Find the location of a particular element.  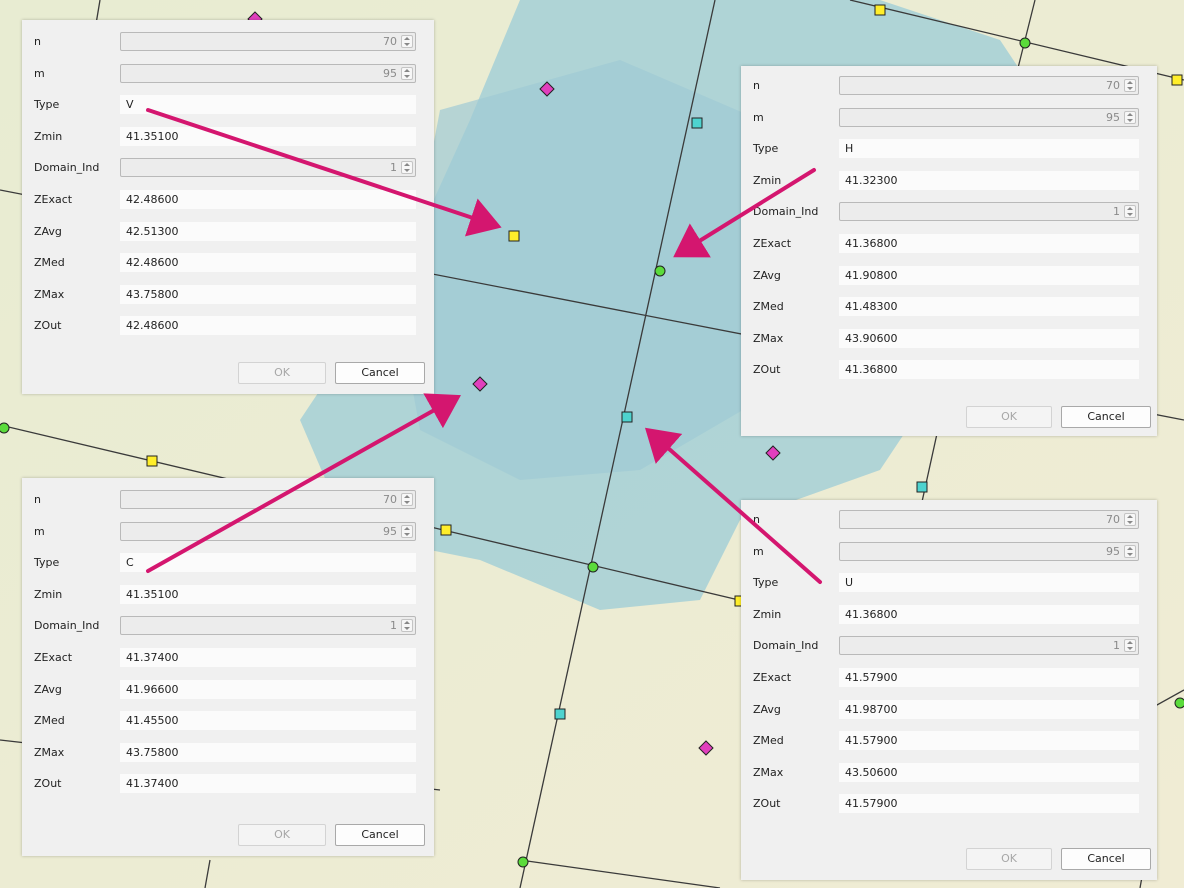

field-value-type: V is located at coordinates (268, 105).